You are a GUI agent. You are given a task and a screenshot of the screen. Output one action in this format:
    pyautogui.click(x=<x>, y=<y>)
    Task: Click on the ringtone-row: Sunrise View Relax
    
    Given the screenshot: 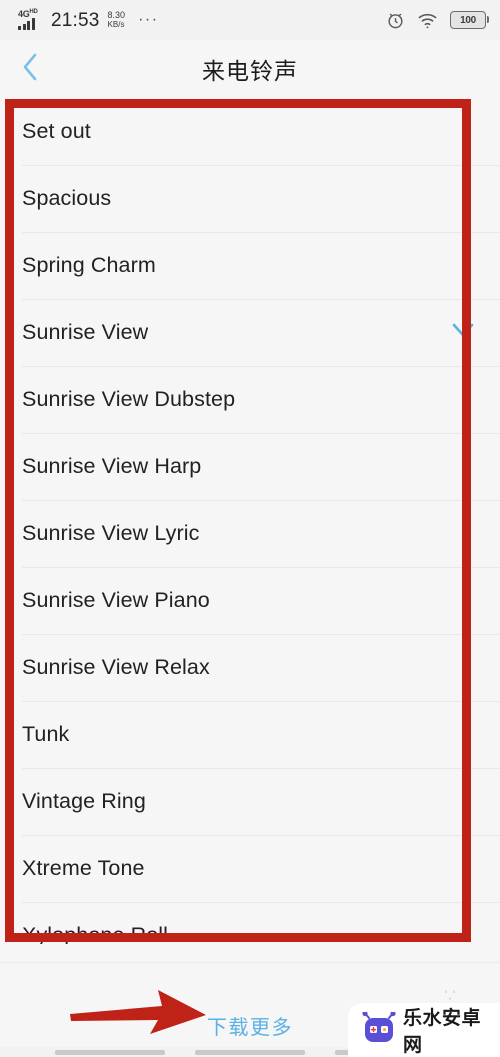 What is the action you would take?
    pyautogui.click(x=250, y=667)
    